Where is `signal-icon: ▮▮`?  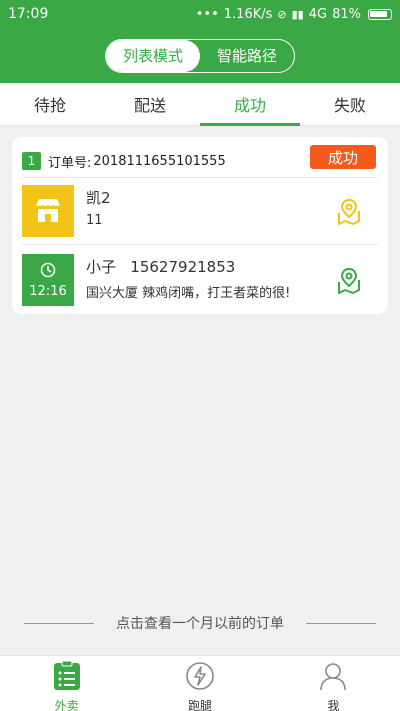 signal-icon: ▮▮ is located at coordinates (297, 14).